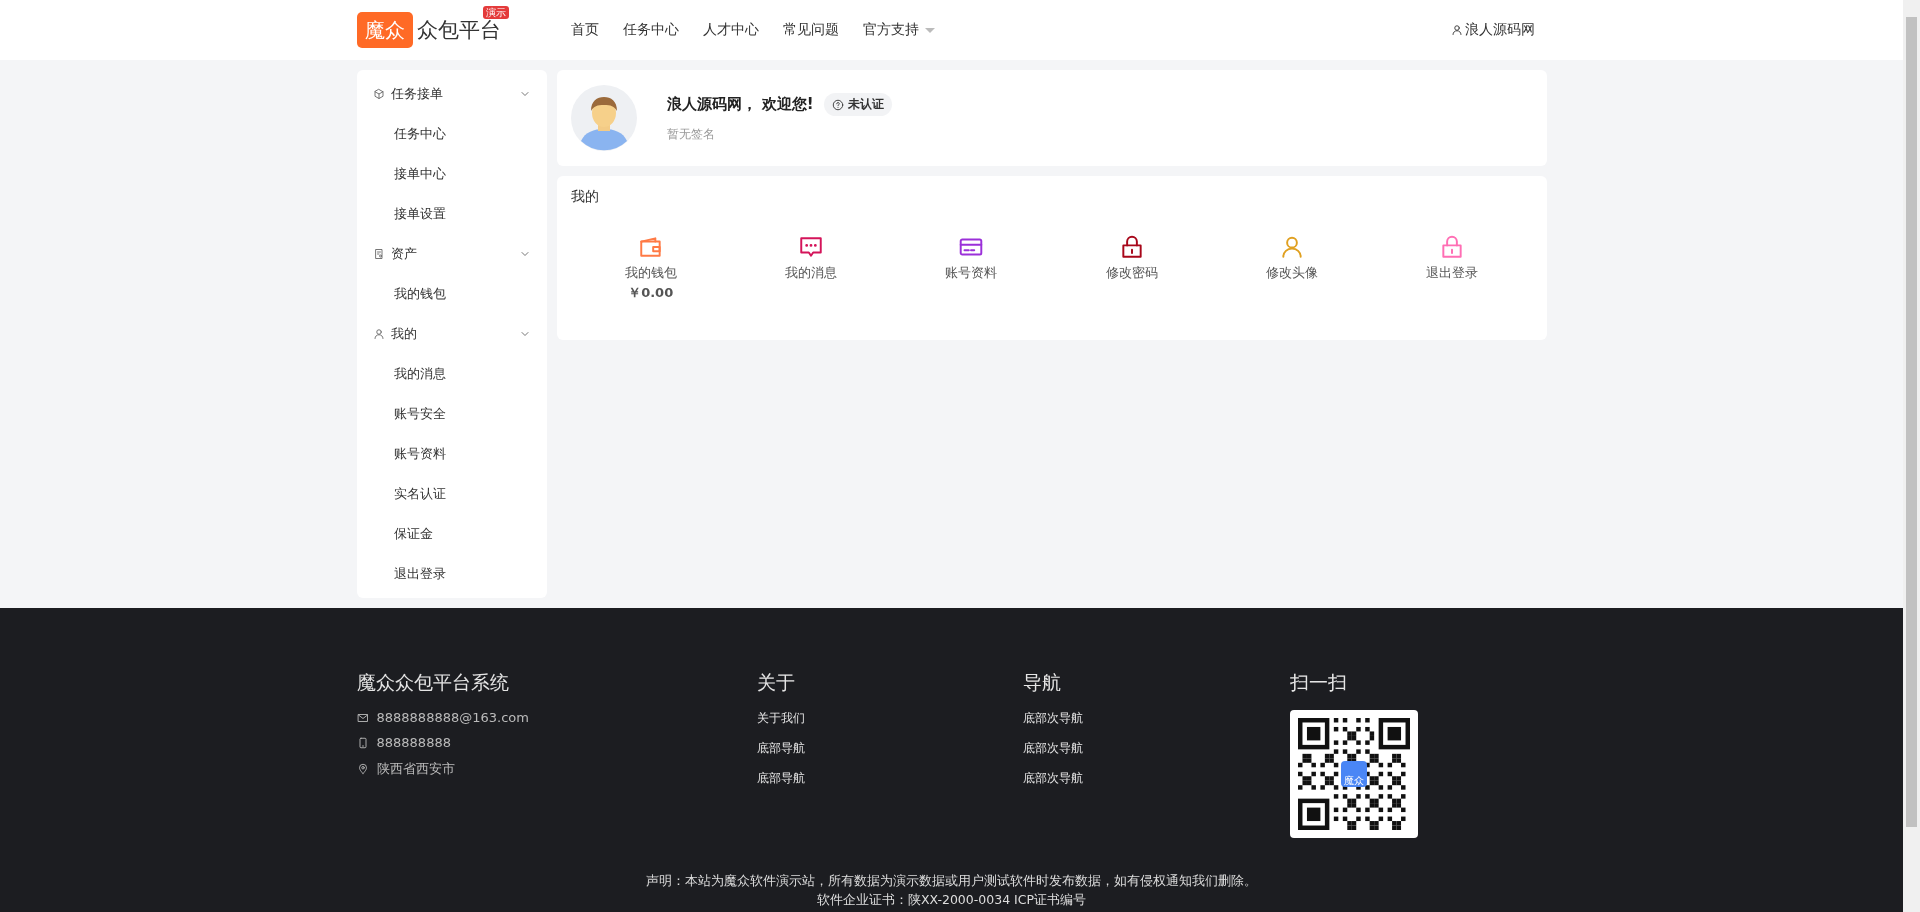 The width and height of the screenshot is (1920, 912). Describe the element at coordinates (1452, 273) in the screenshot. I see `shortcut-link: 退出登录` at that location.